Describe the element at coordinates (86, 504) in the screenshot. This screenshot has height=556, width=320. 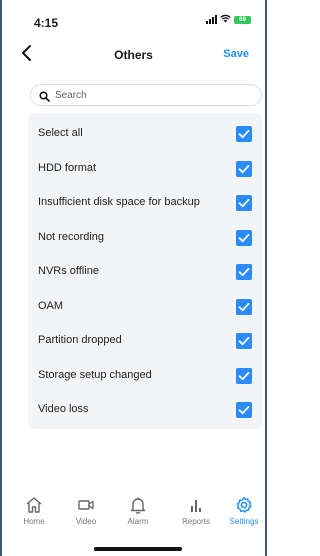
I see `video-icon` at that location.